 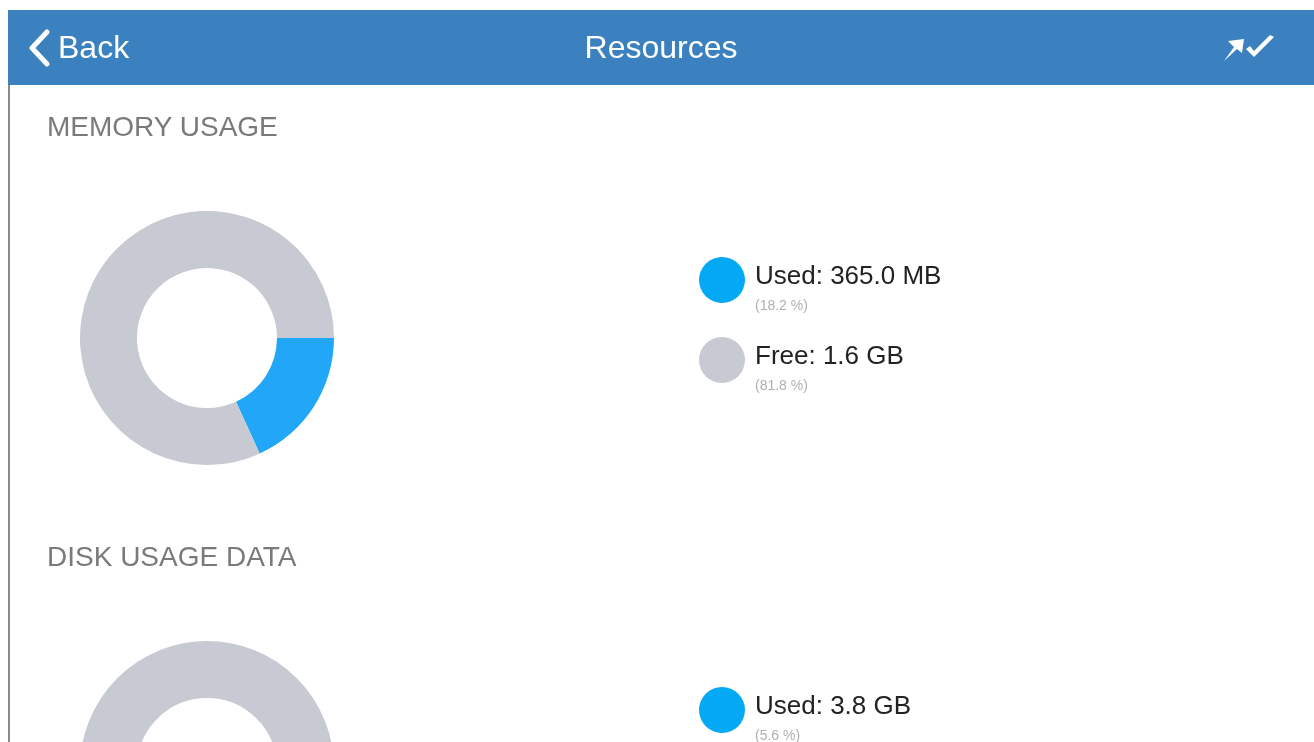 What do you see at coordinates (848, 275) in the screenshot?
I see `legend-label: Used: 365.0 MB` at bounding box center [848, 275].